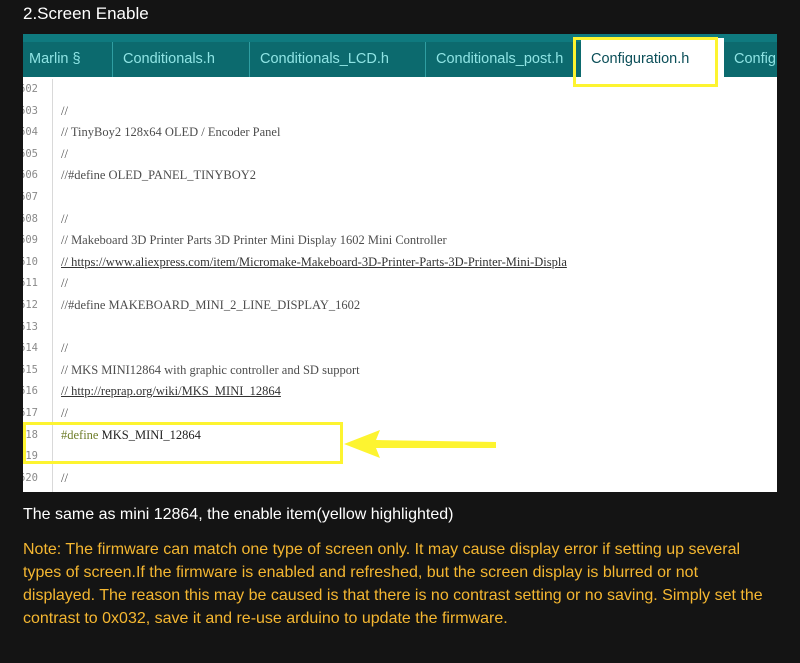 The width and height of the screenshot is (800, 663). What do you see at coordinates (55, 59) in the screenshot?
I see `tab-label: Marlin §` at bounding box center [55, 59].